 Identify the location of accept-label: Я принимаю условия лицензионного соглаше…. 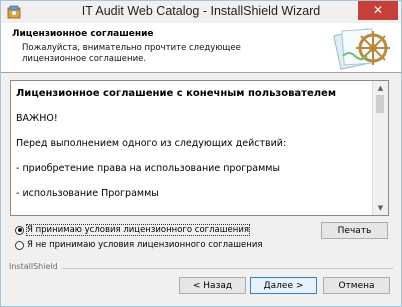
(138, 230).